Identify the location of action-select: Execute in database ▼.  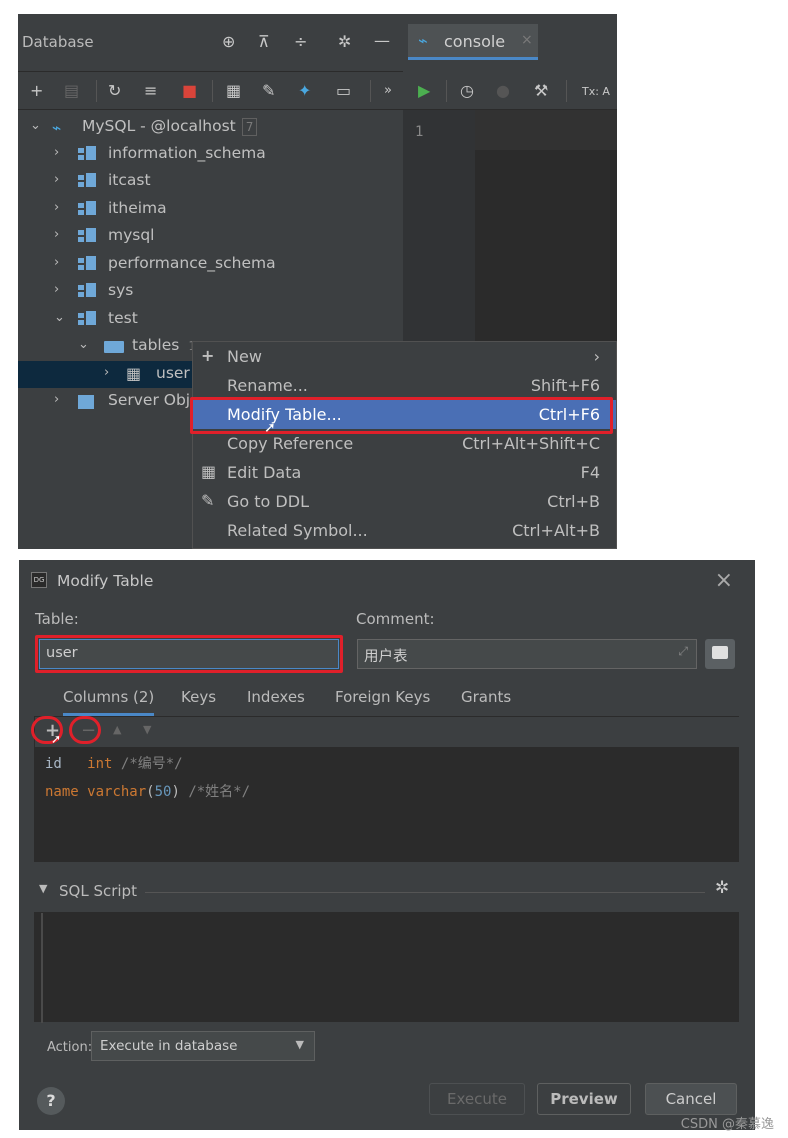
(203, 1046).